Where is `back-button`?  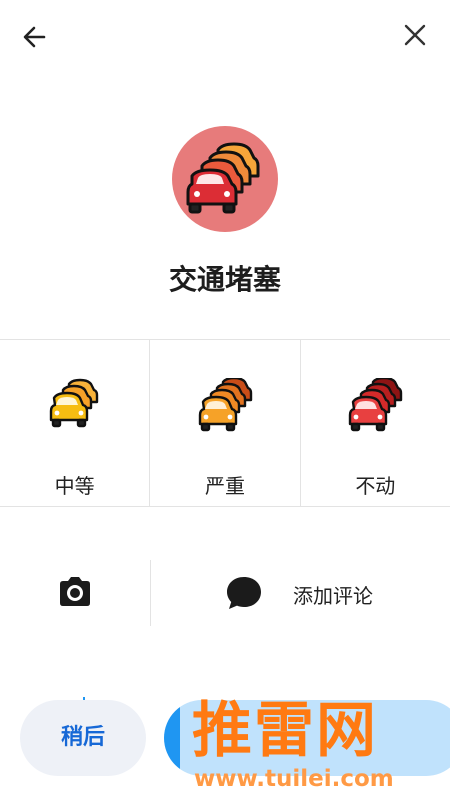
back-button is located at coordinates (35, 37).